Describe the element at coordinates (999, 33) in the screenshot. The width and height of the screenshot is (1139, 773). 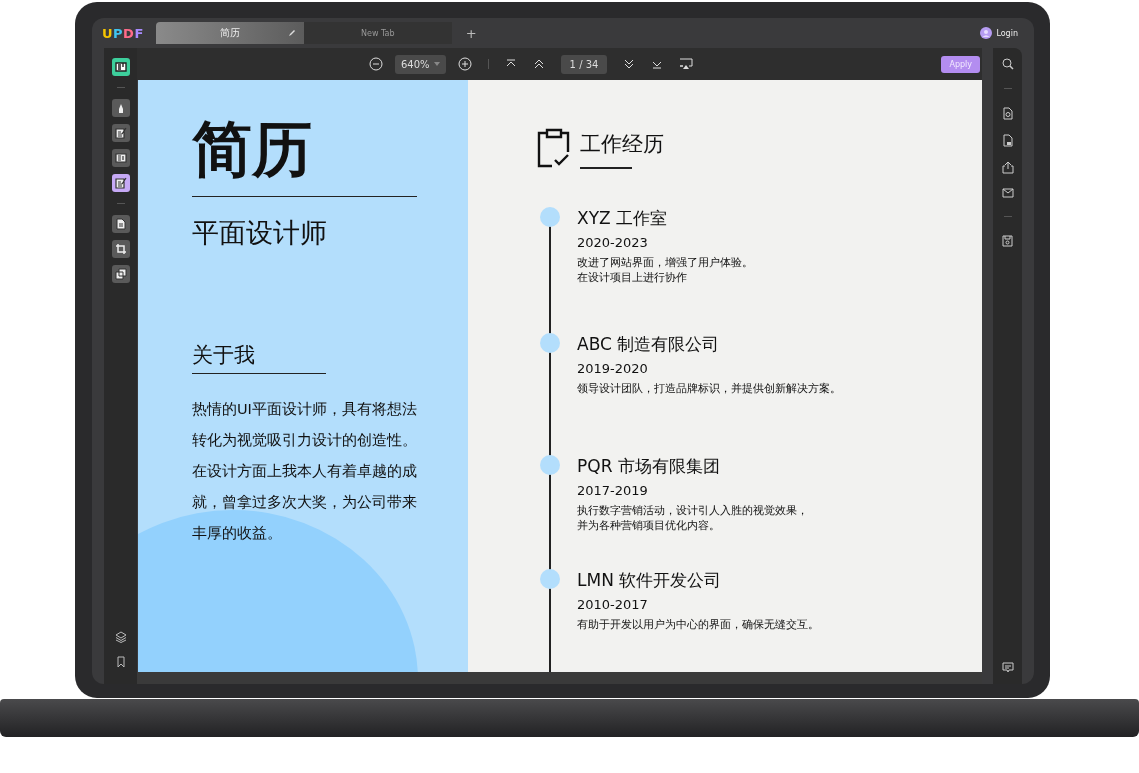
I see `login-button: Login` at that location.